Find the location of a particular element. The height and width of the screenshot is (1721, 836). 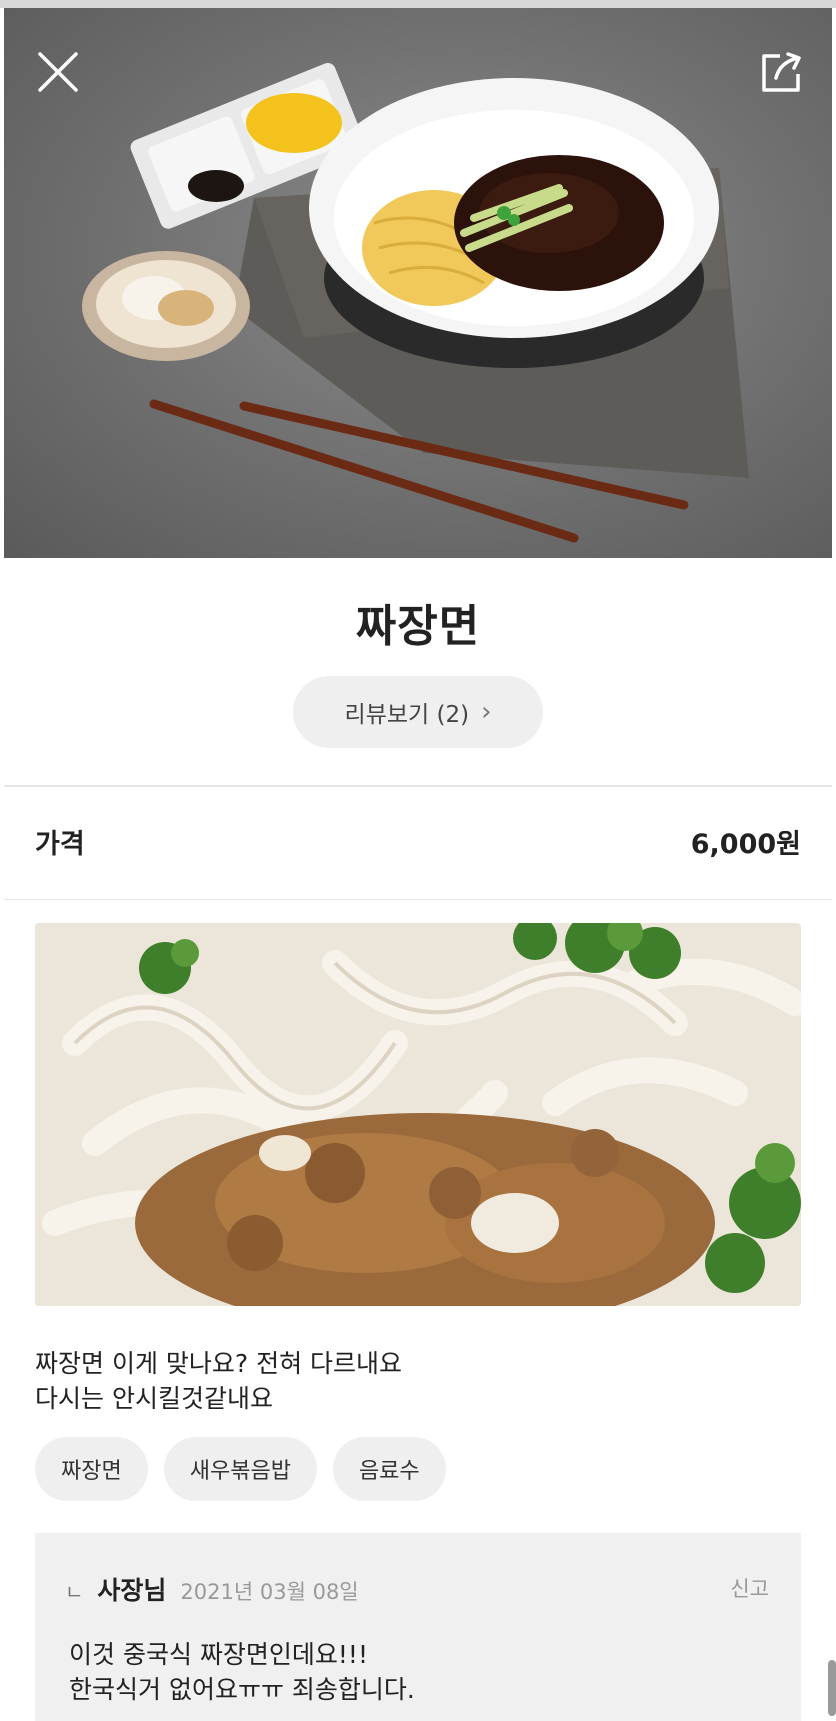

price-row: 가격 6,000원 is located at coordinates (418, 841).